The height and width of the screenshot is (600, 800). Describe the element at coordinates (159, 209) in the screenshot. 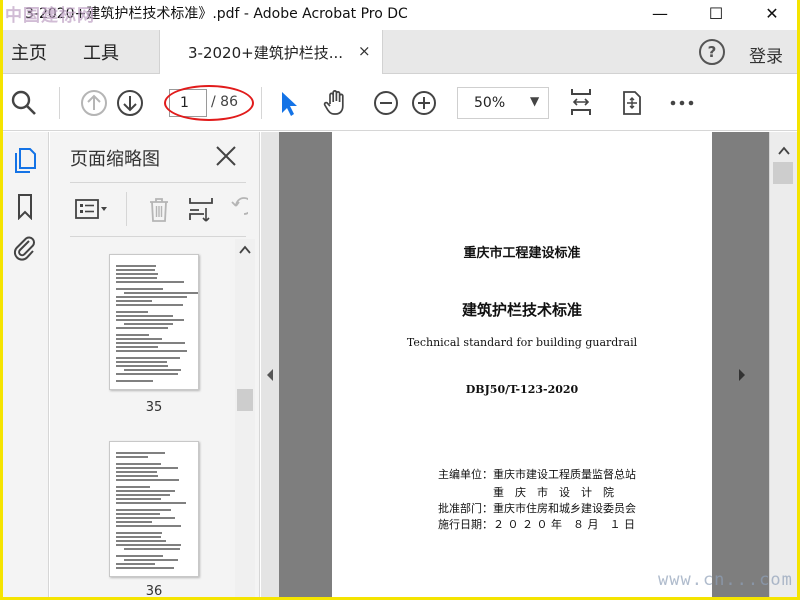

I see `delete-page-icon` at that location.